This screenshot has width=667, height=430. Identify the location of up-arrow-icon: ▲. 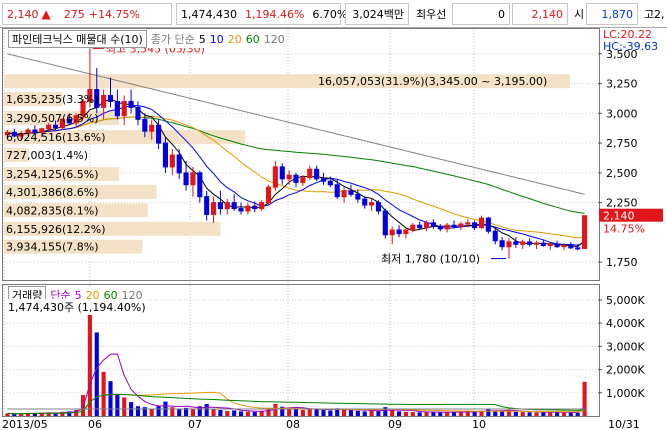
(46, 14).